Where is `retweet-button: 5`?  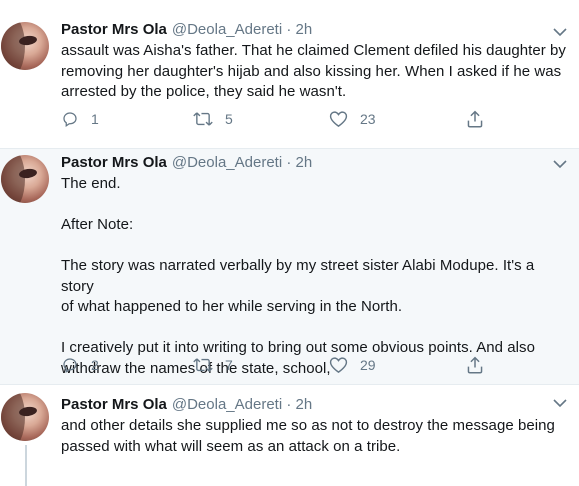
retweet-button: 5 is located at coordinates (213, 119).